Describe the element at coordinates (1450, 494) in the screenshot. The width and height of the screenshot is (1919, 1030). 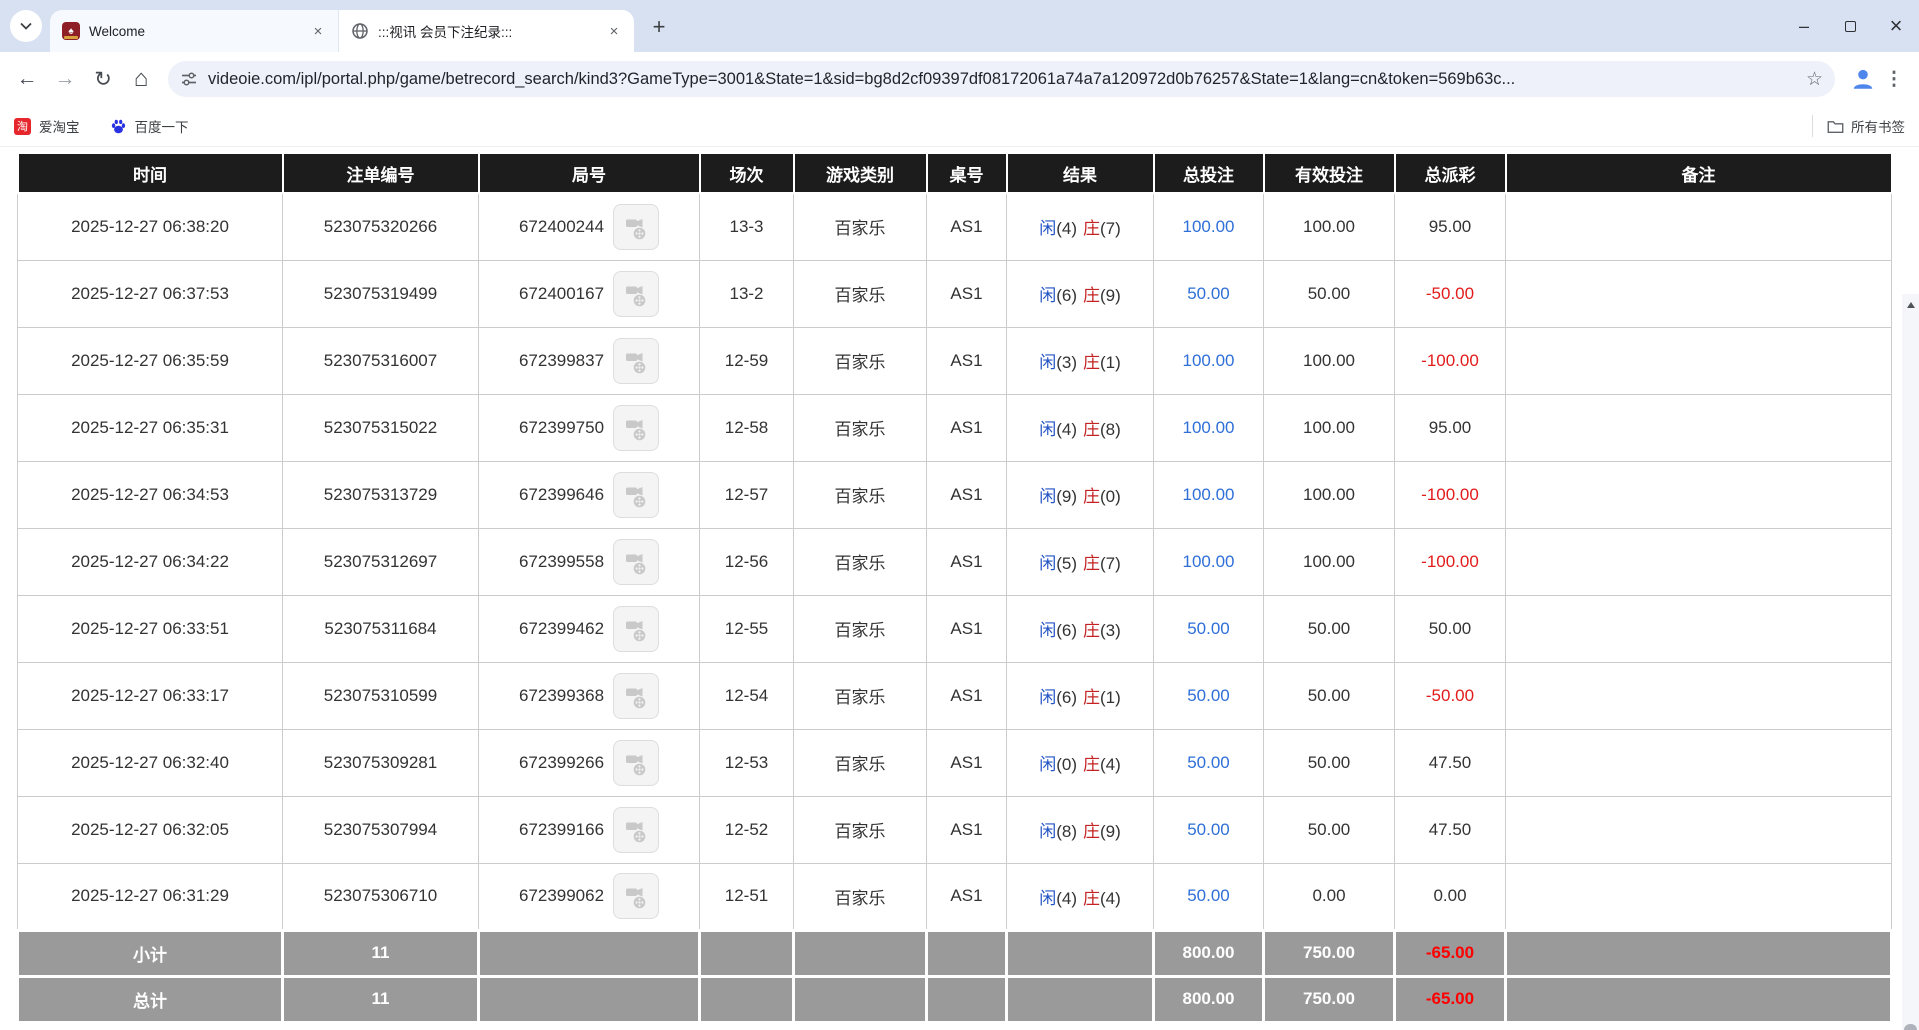
I see `cell-payout: -100.00` at that location.